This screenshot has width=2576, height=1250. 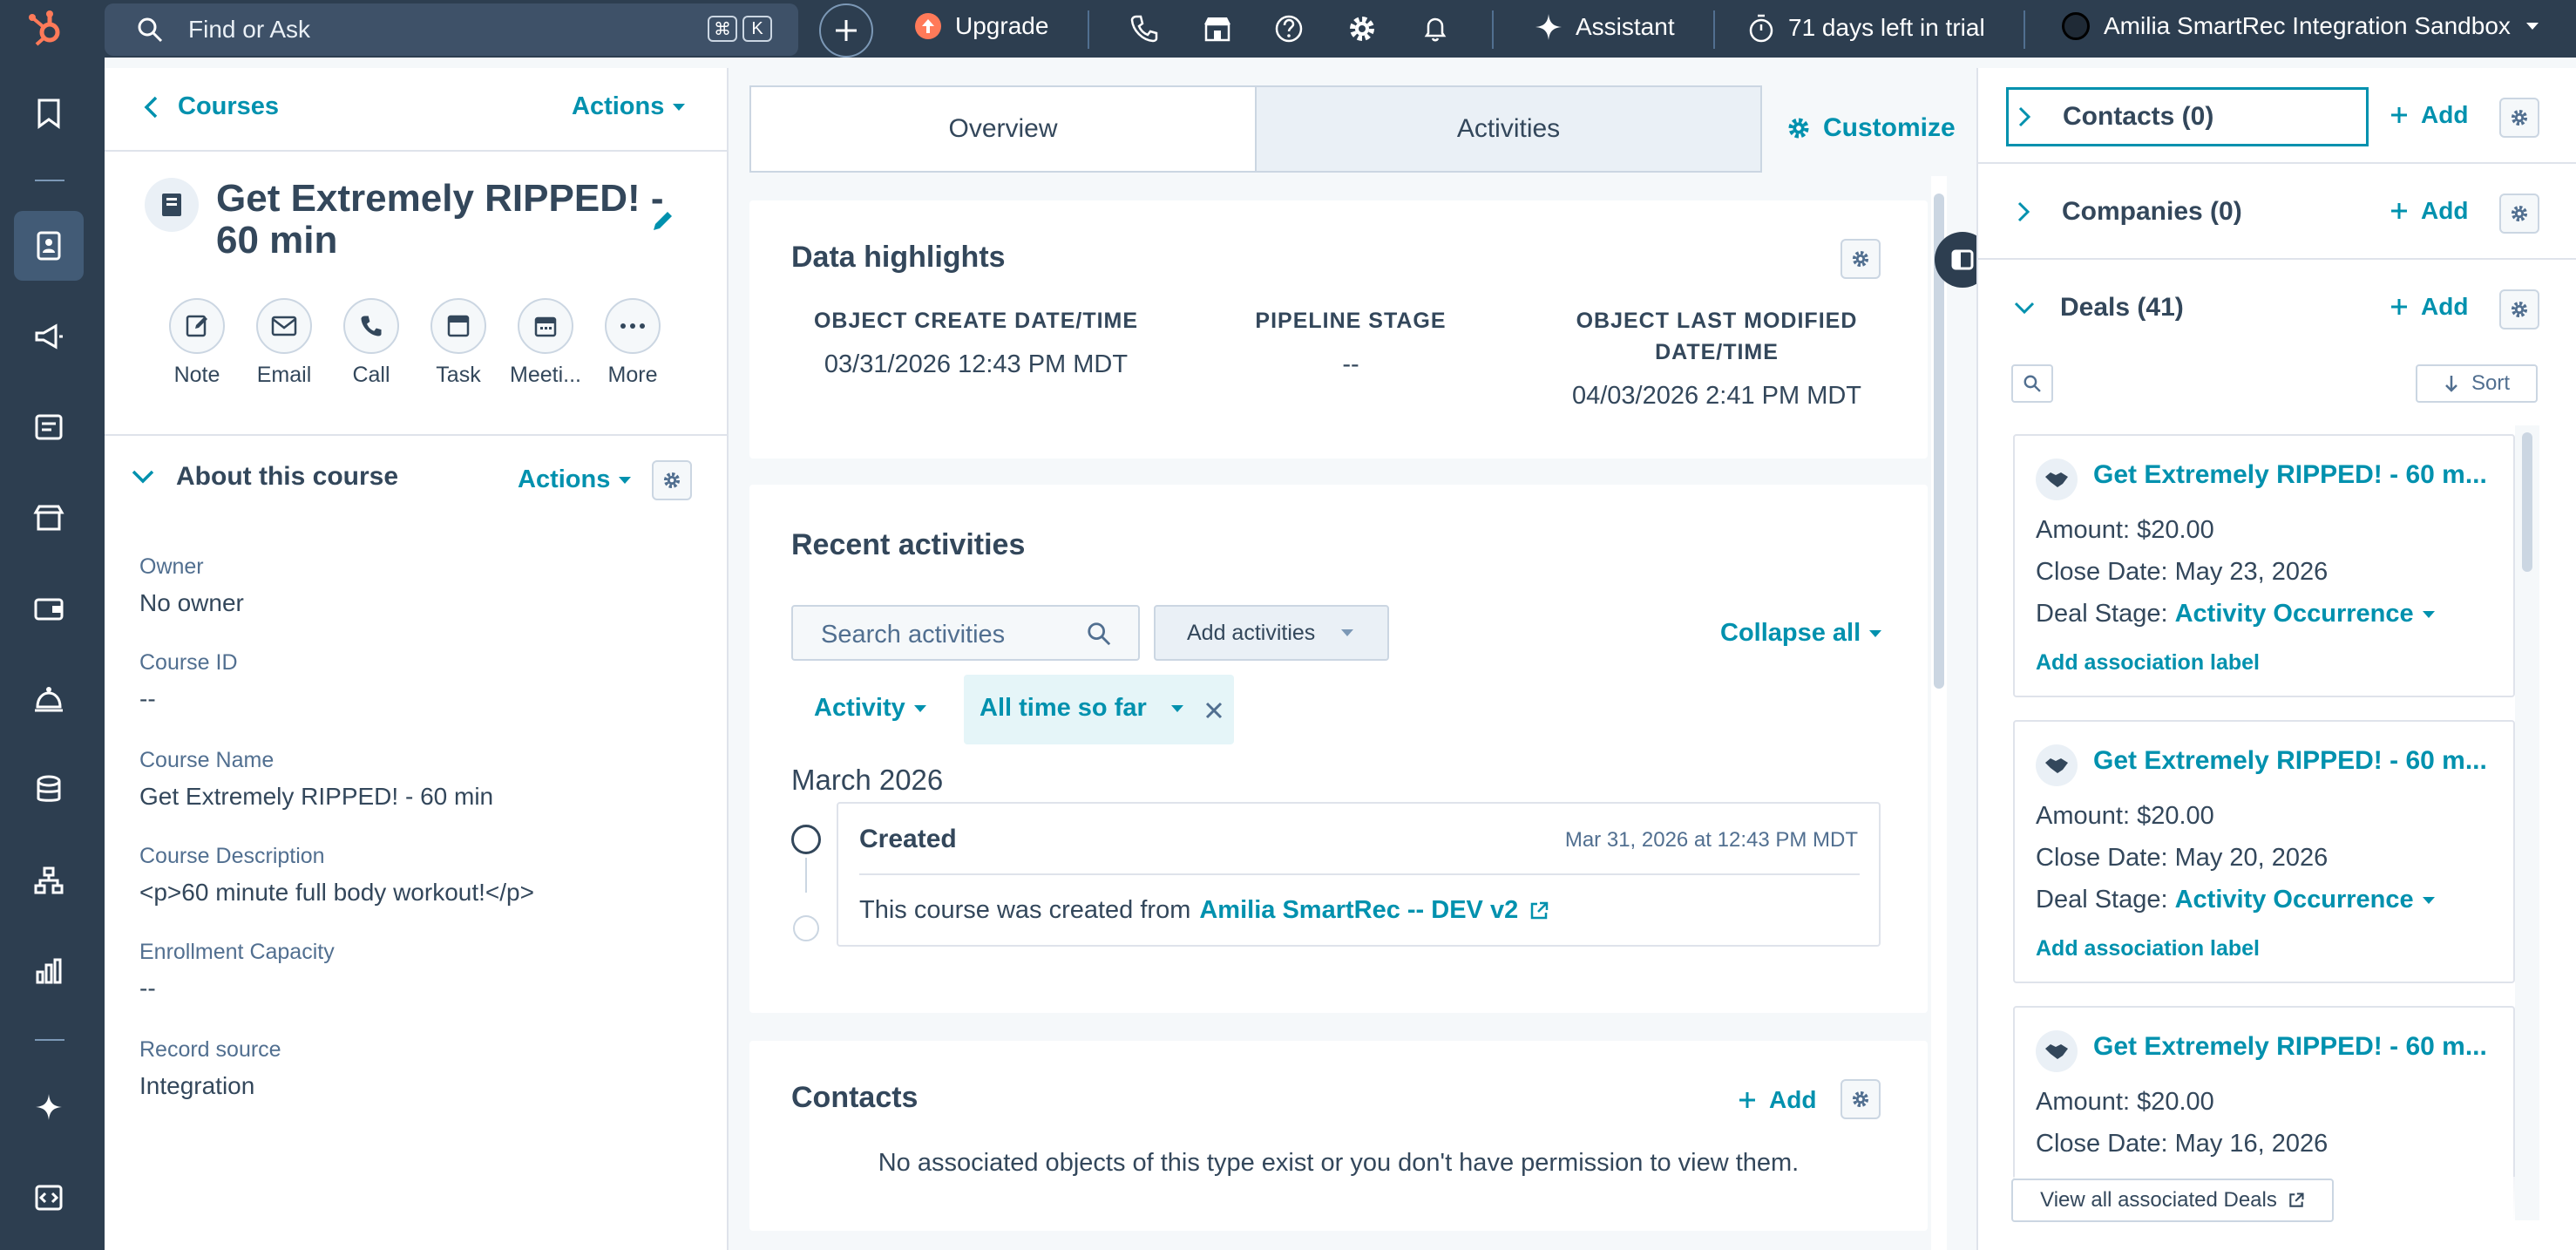 I want to click on crm-contacts-icon, so click(x=49, y=246).